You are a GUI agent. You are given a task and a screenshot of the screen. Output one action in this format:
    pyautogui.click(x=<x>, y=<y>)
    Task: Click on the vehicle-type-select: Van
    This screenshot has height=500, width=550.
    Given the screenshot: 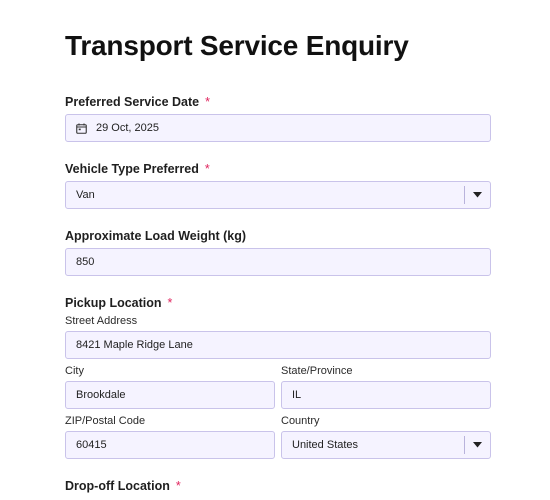 What is the action you would take?
    pyautogui.click(x=278, y=195)
    